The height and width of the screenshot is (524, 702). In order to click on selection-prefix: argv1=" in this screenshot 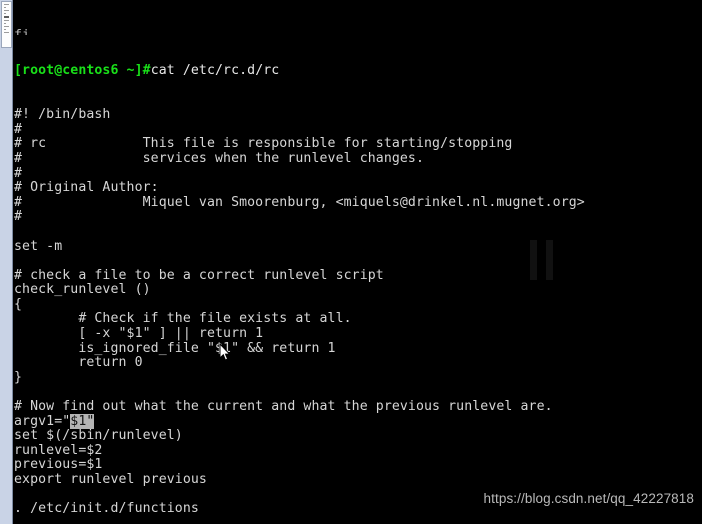, I will do `click(42, 421)`.